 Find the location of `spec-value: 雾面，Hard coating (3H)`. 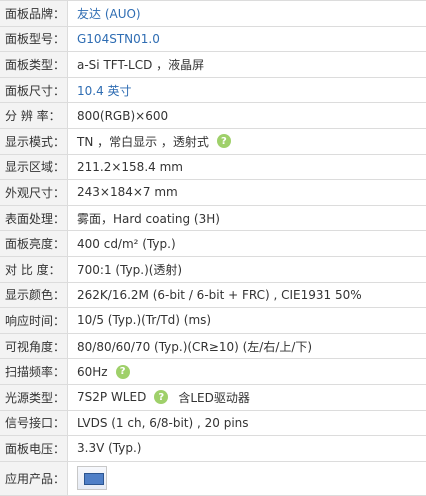

spec-value: 雾面，Hard coating (3H) is located at coordinates (144, 218).